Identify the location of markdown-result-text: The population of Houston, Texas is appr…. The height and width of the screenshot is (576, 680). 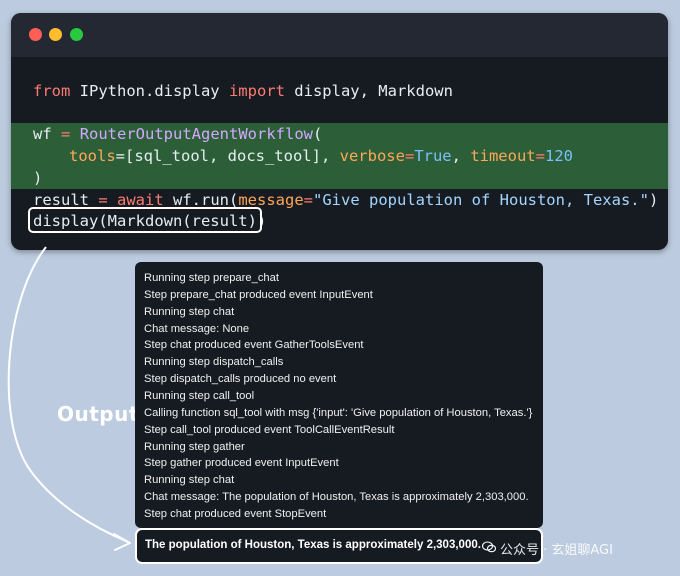
(313, 545).